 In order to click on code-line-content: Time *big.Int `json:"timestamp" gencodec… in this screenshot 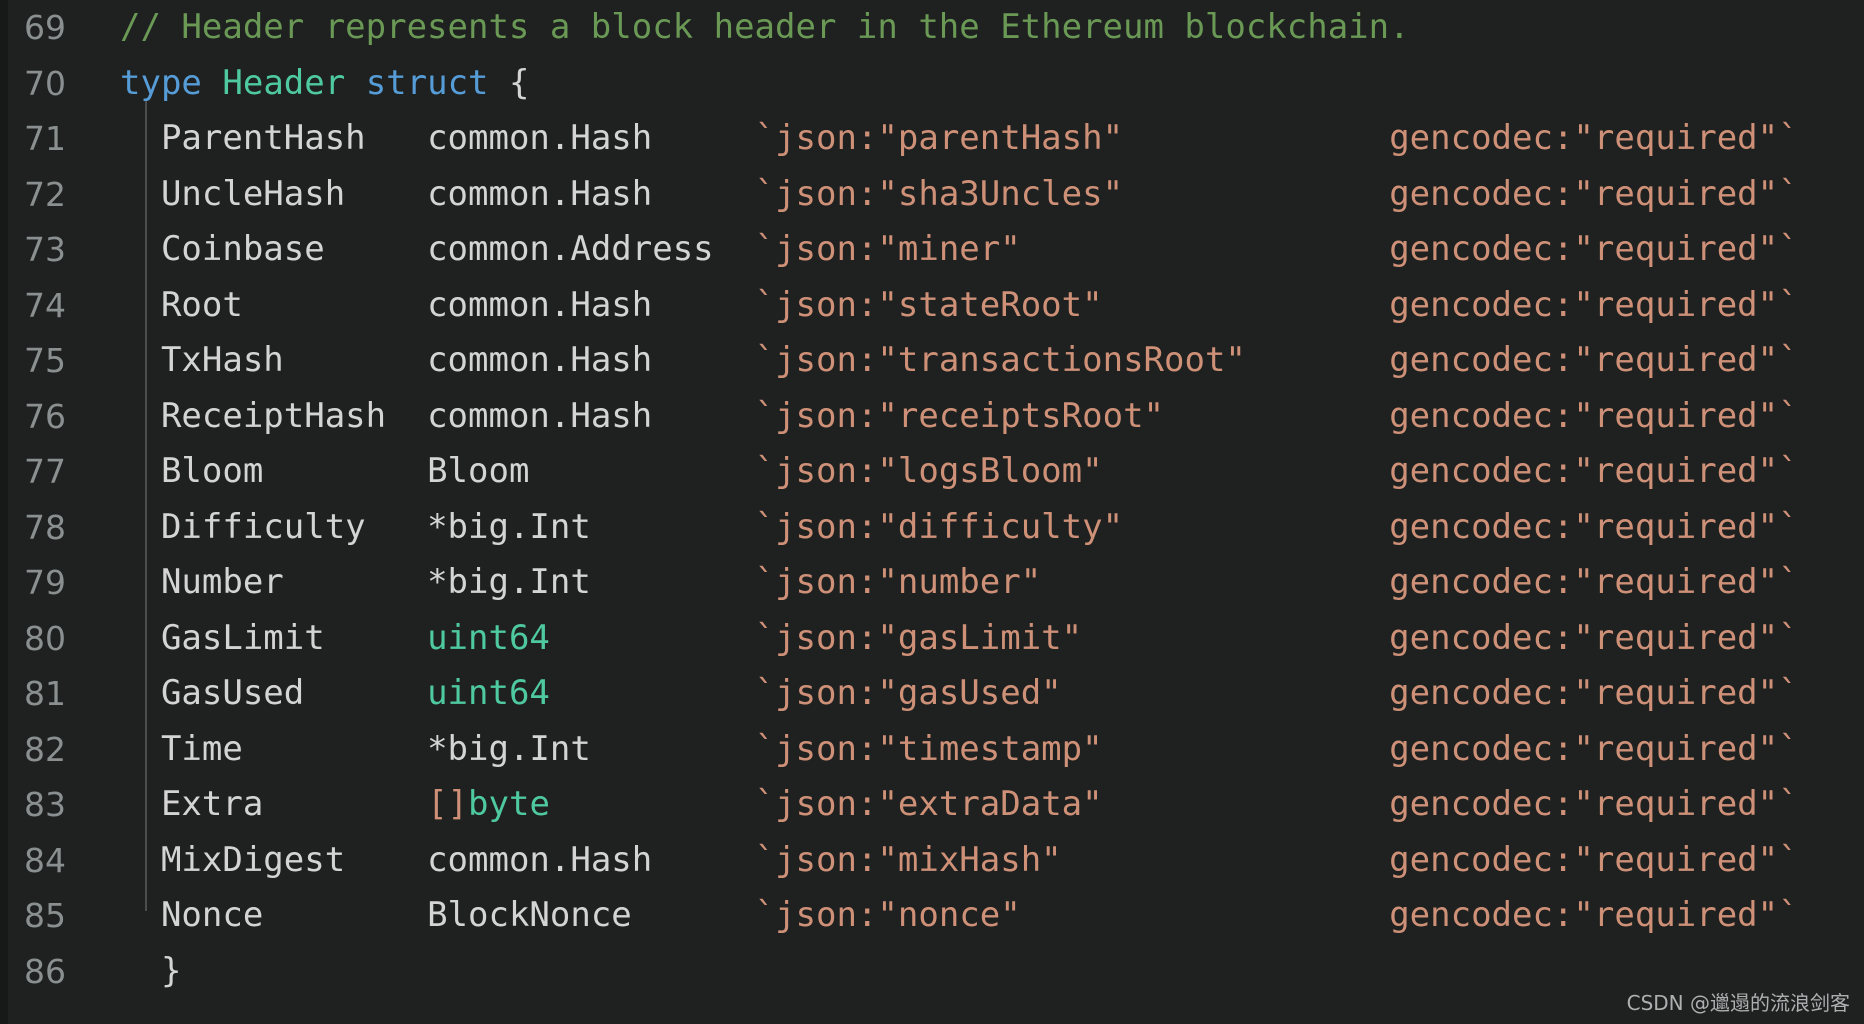, I will do `click(959, 750)`.